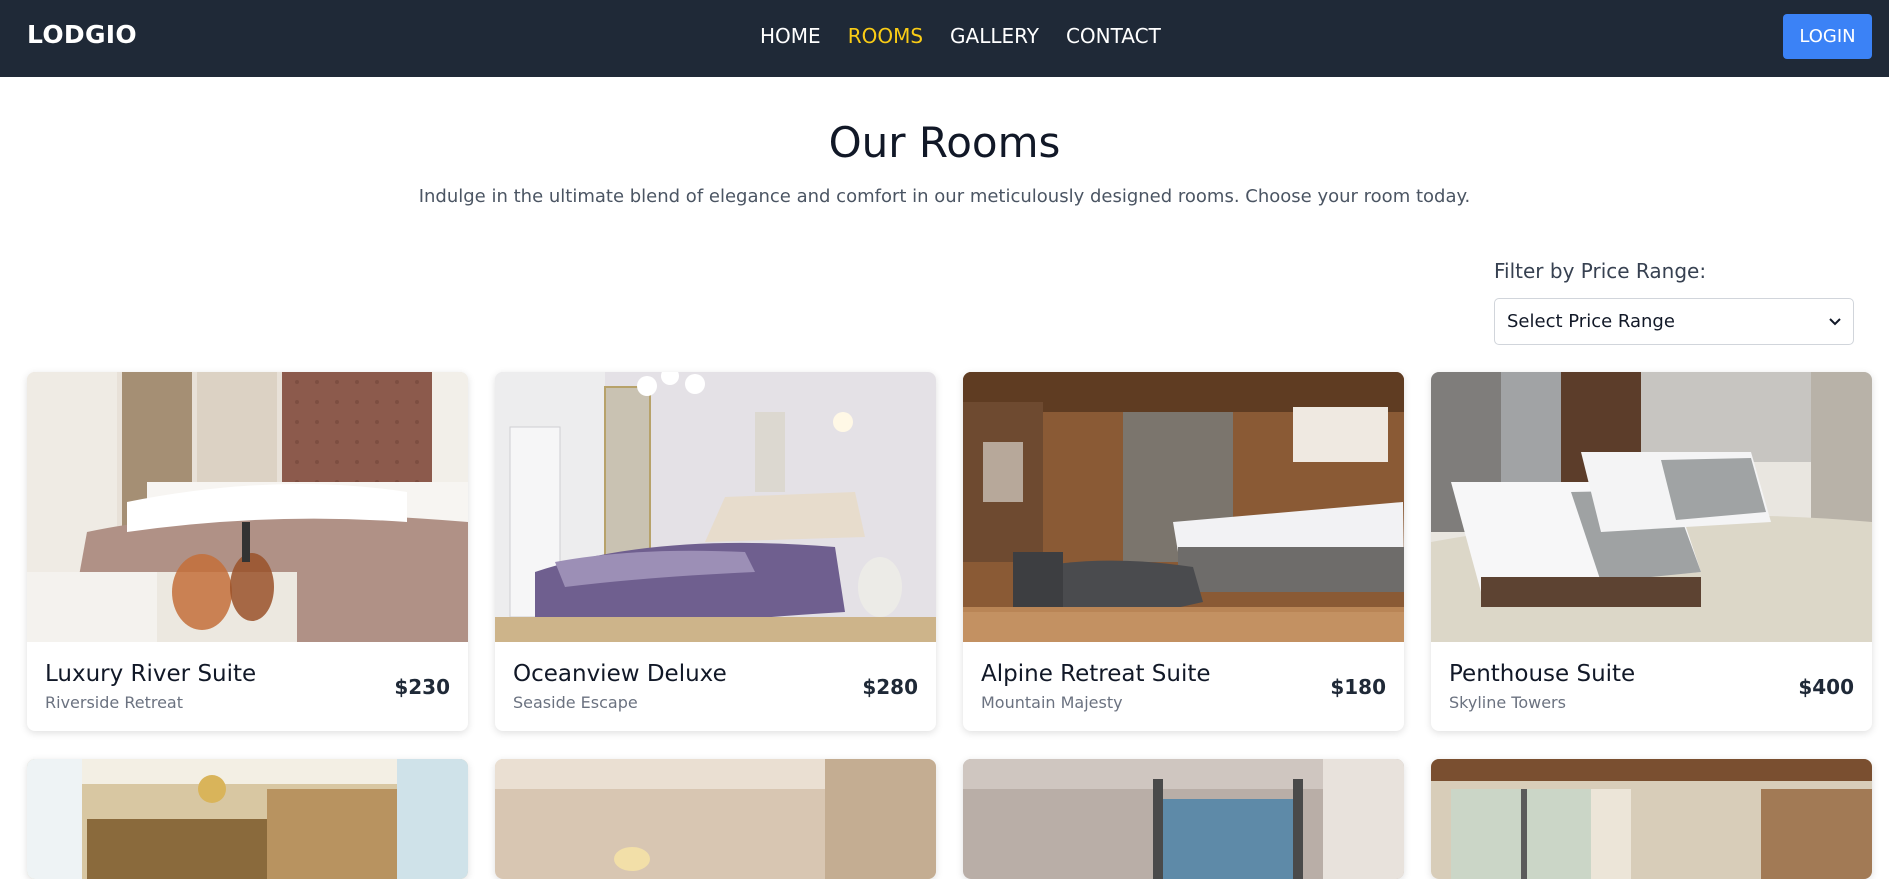  I want to click on page-title: Our Rooms, so click(944, 142).